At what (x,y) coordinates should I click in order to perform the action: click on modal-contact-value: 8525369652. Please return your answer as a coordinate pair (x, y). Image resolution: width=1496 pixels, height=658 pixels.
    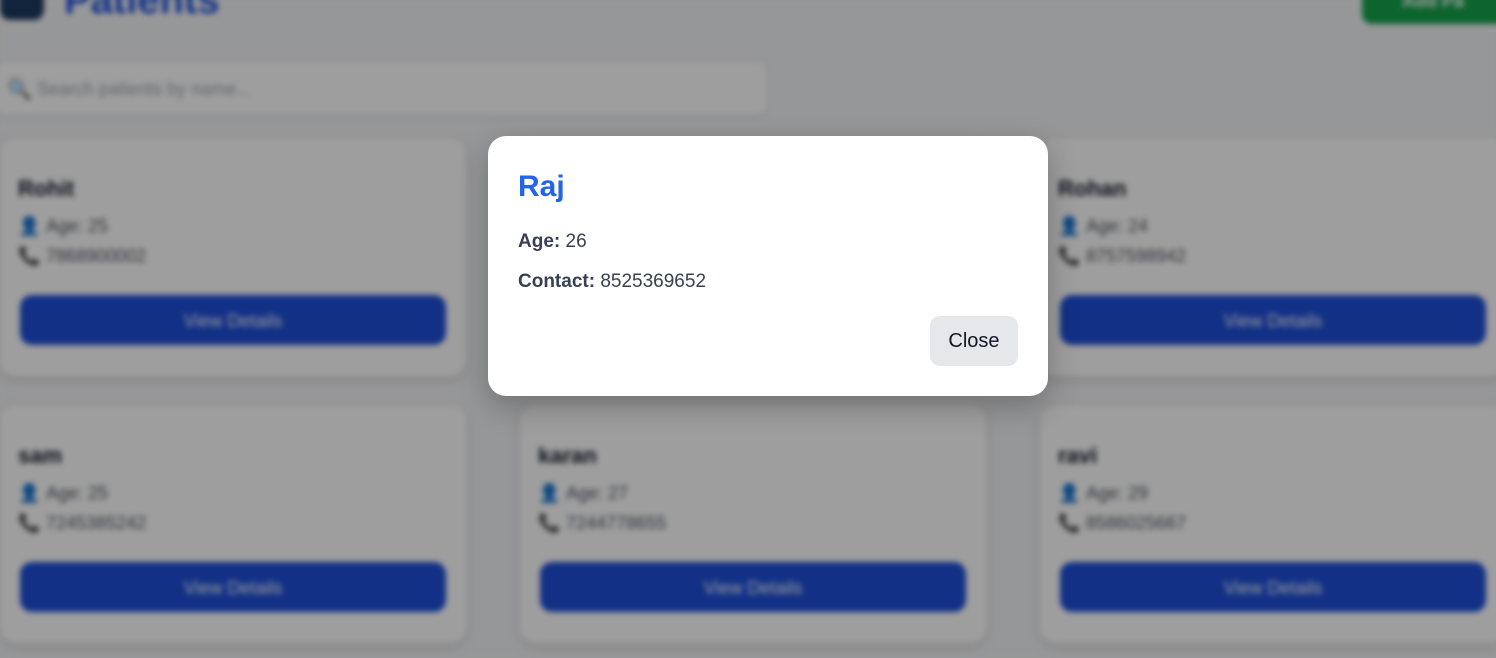
    Looking at the image, I should click on (653, 281).